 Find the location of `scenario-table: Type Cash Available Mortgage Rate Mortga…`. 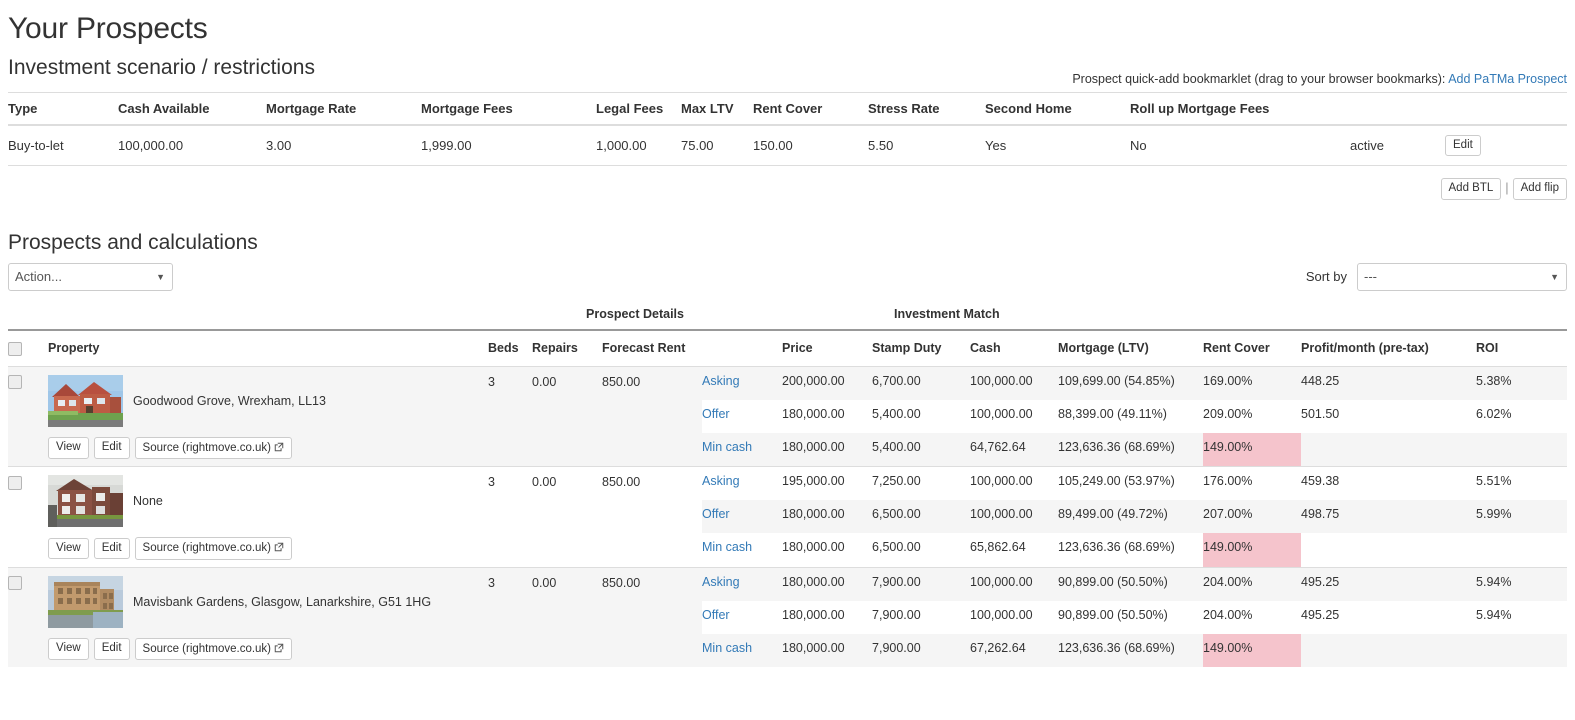

scenario-table: Type Cash Available Mortgage Rate Mortga… is located at coordinates (787, 129).